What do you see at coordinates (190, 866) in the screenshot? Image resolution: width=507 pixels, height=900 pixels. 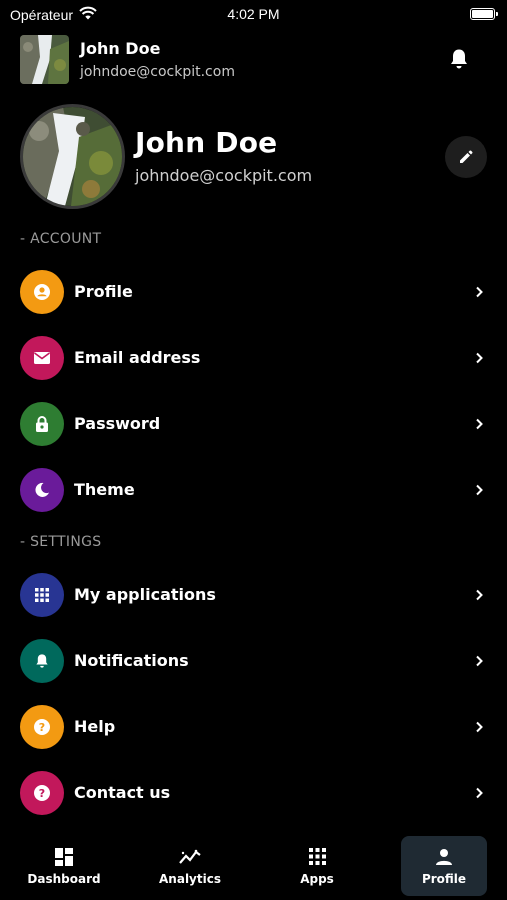 I see `tab-analytics: Analytics` at bounding box center [190, 866].